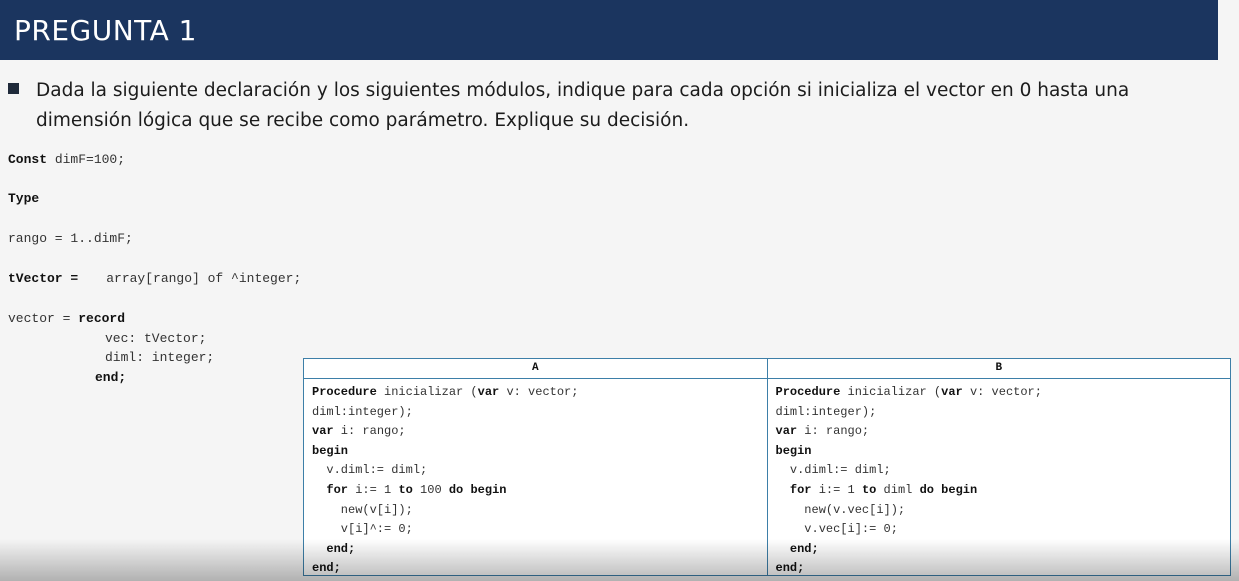  Describe the element at coordinates (67, 159) in the screenshot. I see `const-line: Const dimF=100;` at that location.